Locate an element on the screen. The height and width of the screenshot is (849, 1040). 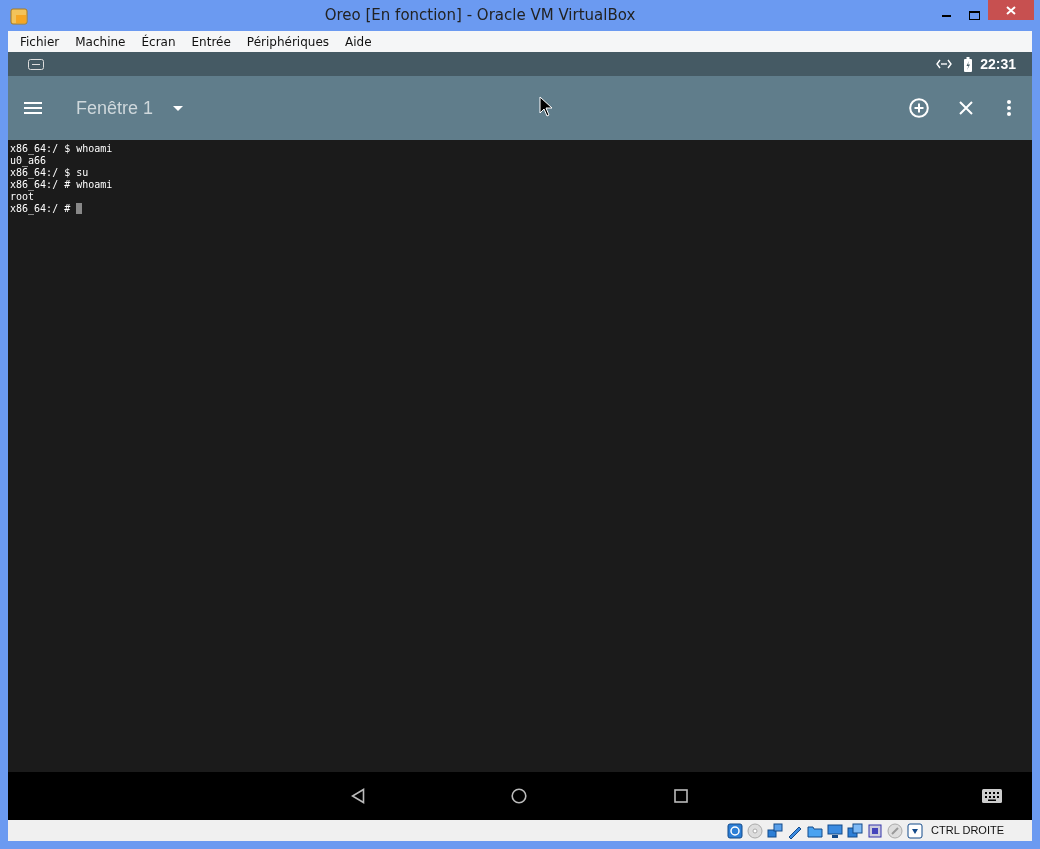
add-icon is located at coordinates (919, 108).